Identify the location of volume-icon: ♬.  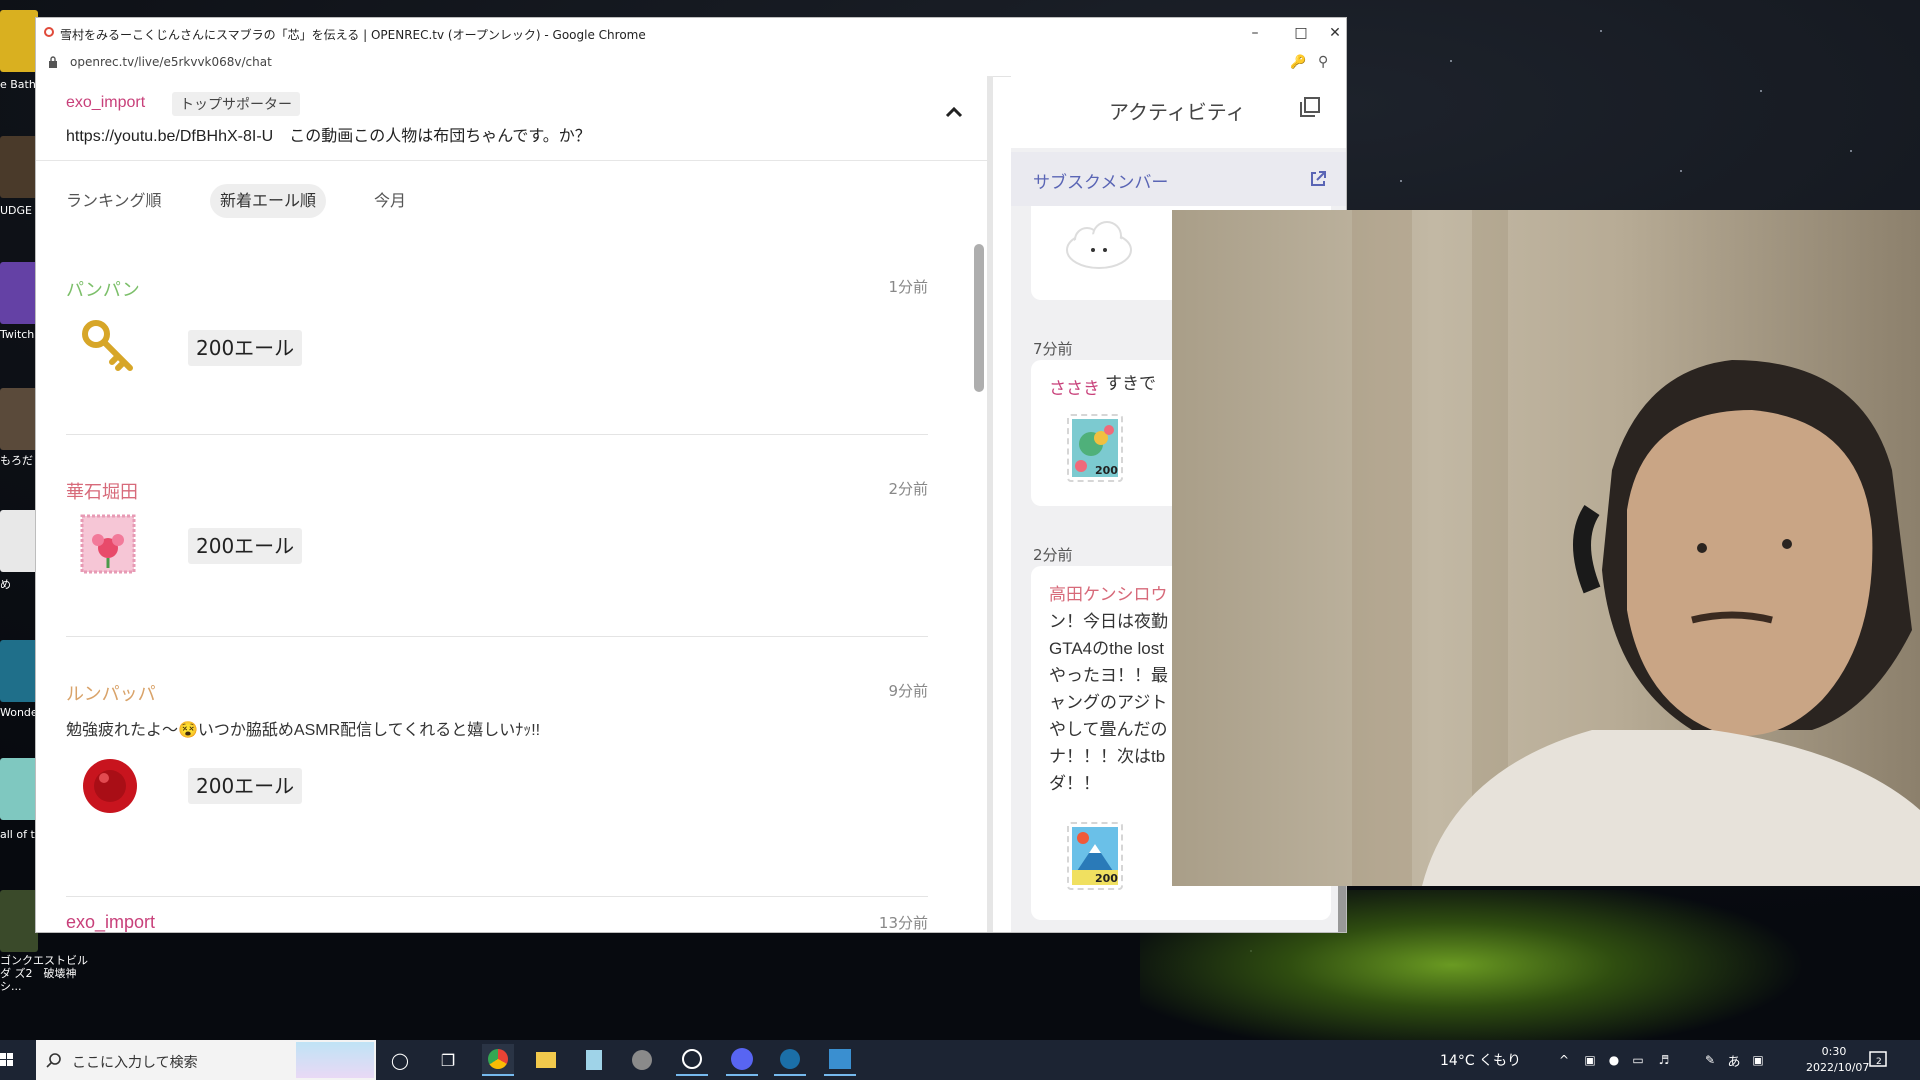
(1664, 1060).